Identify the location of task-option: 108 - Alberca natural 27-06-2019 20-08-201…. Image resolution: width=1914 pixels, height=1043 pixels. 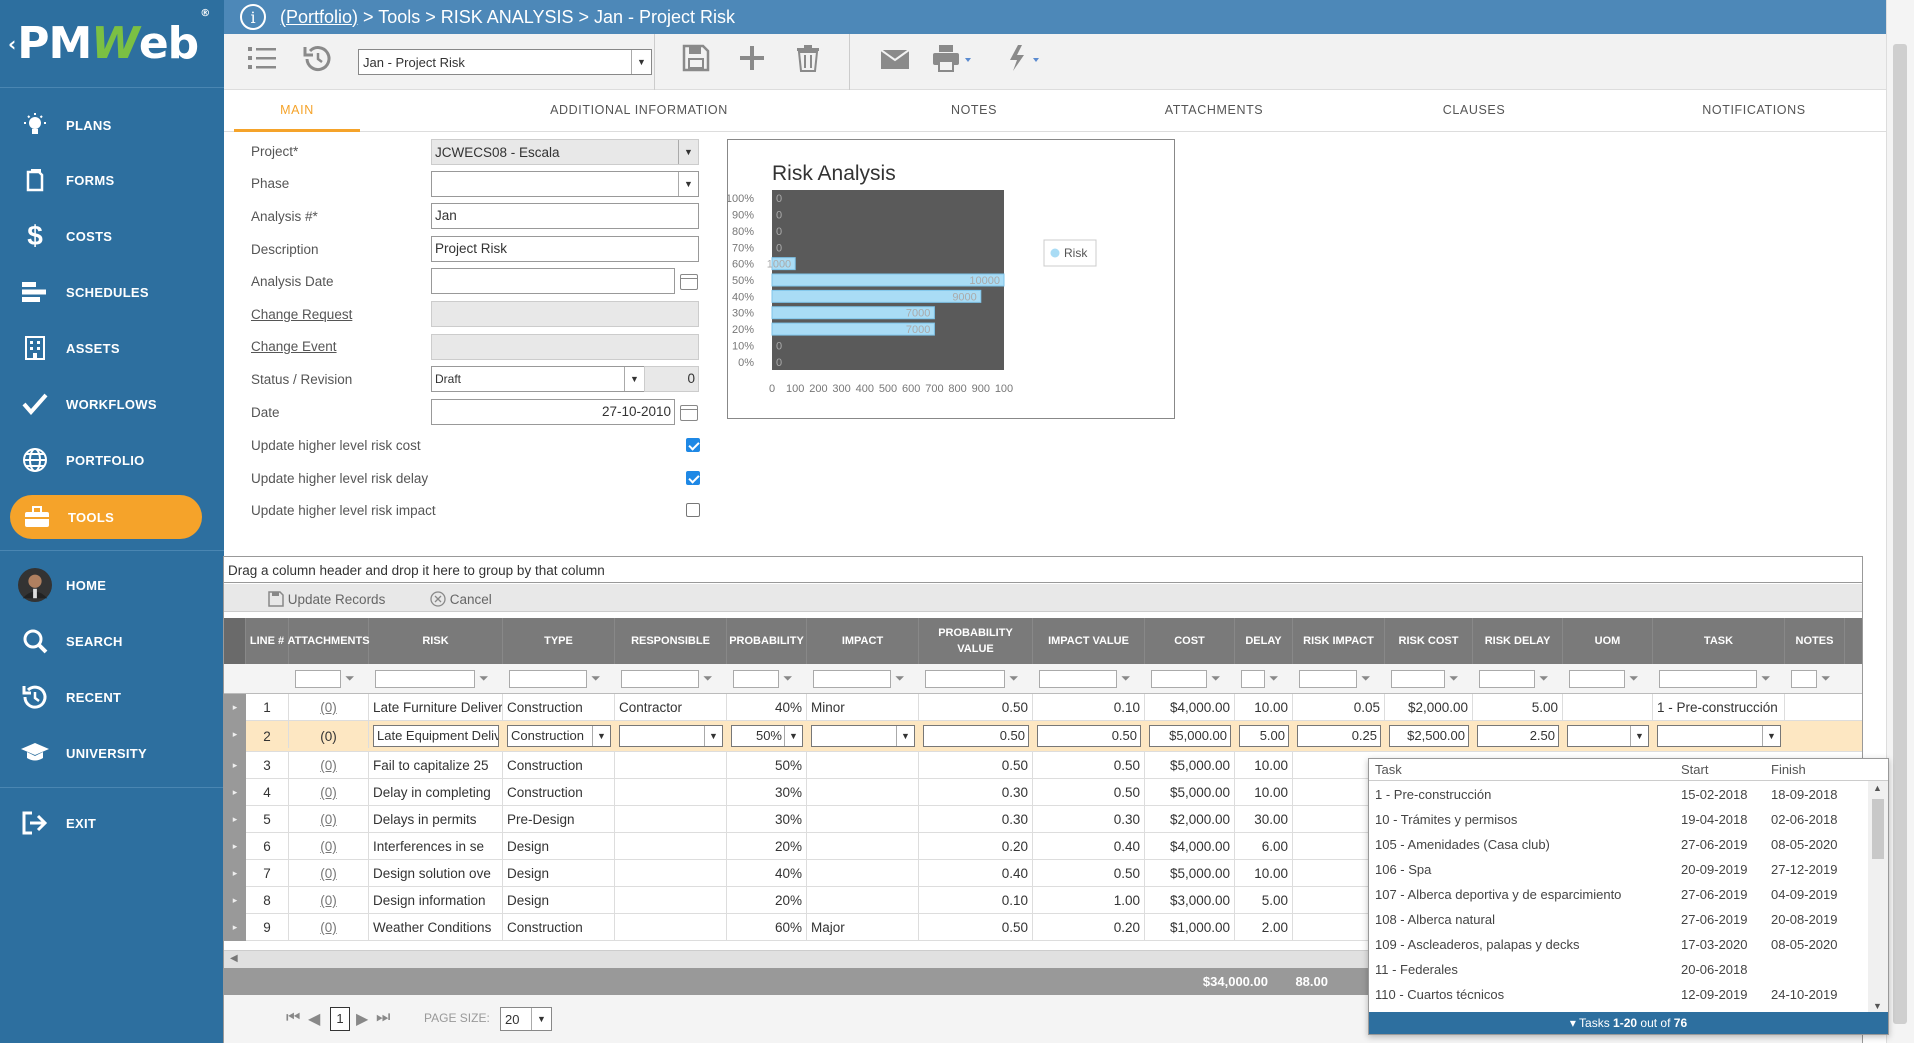
(1619, 920).